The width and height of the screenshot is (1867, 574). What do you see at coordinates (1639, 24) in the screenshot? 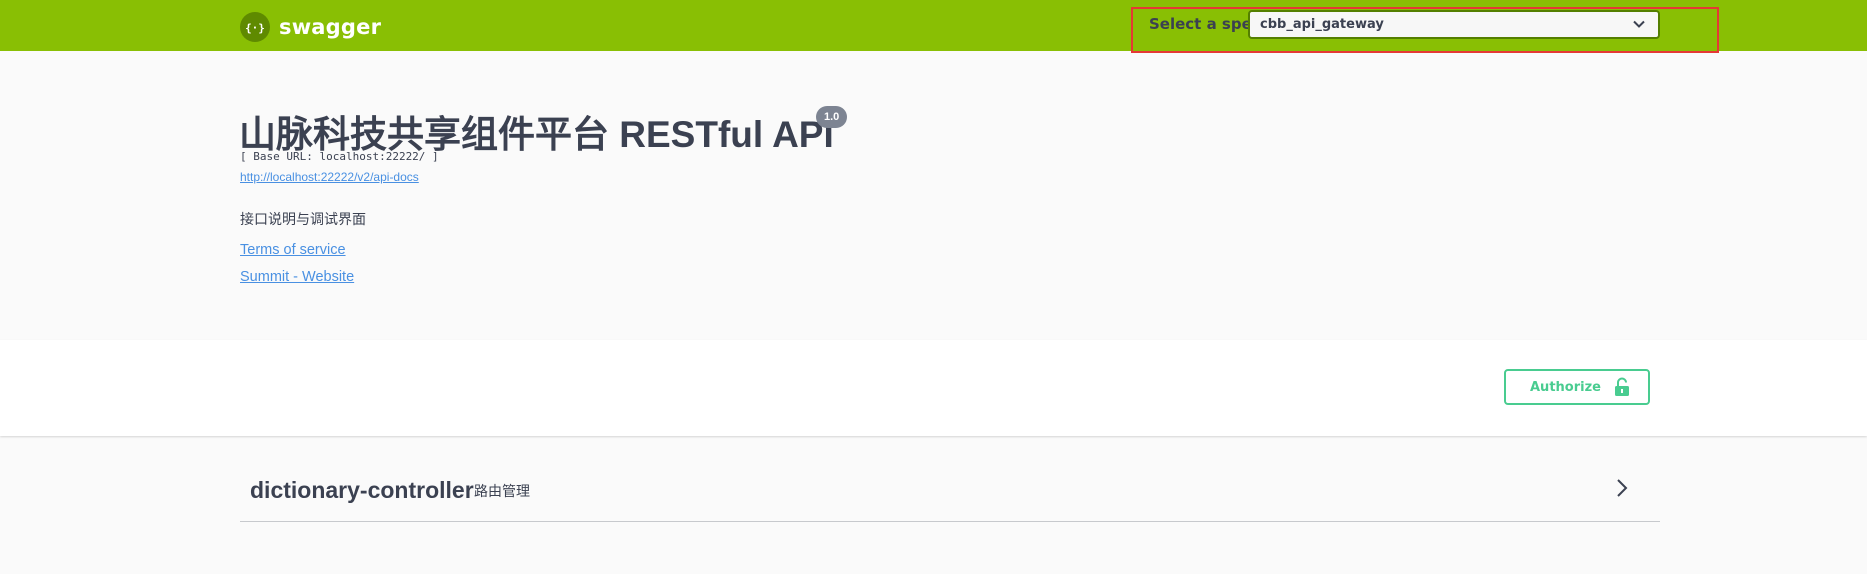
I see `chevron-down-icon` at bounding box center [1639, 24].